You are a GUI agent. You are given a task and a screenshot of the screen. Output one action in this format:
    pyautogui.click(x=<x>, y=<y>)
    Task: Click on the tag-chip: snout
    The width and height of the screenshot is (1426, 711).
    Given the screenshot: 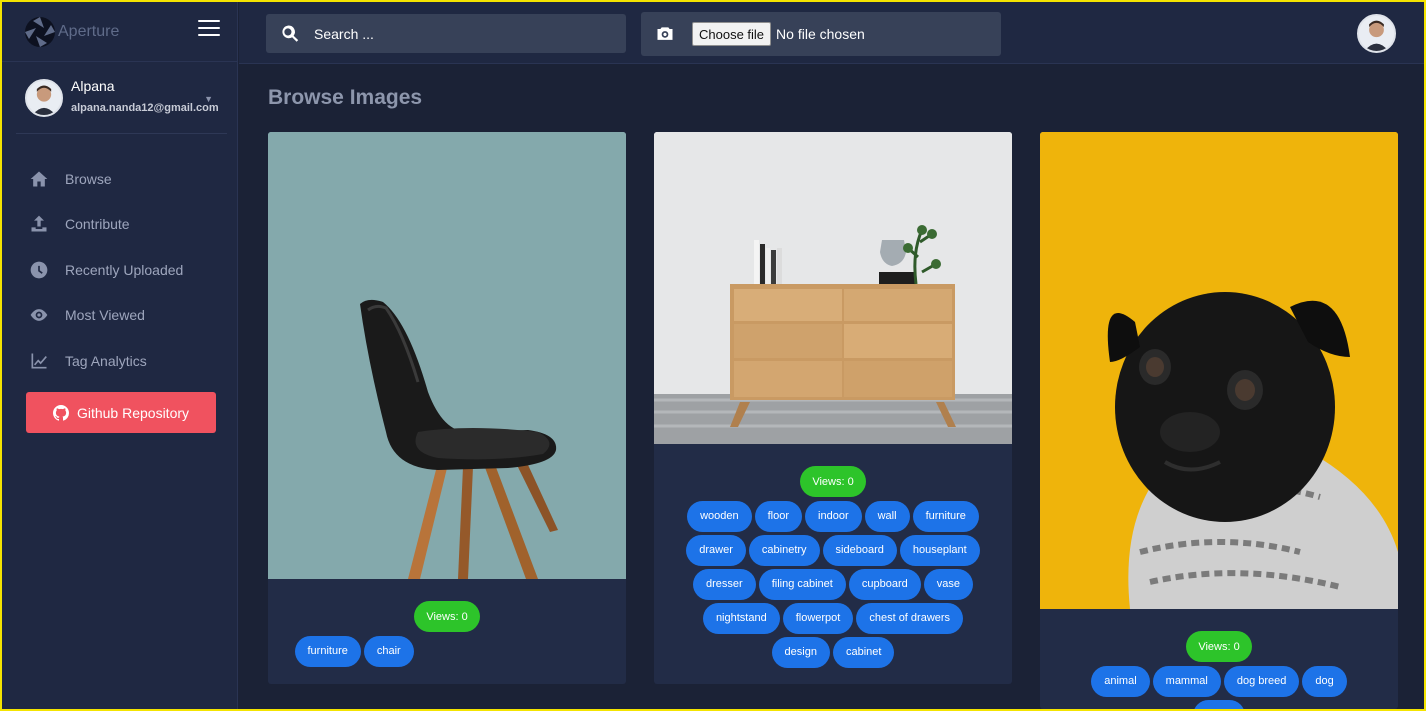 What is the action you would take?
    pyautogui.click(x=1219, y=704)
    